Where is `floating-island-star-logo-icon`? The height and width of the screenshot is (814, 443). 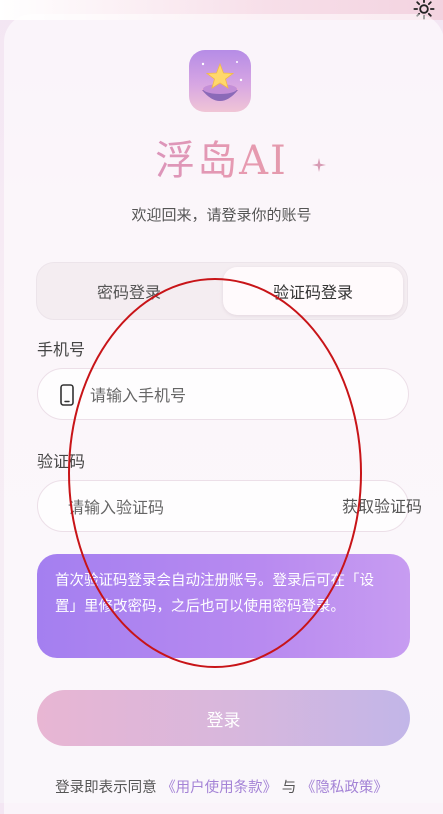
floating-island-star-logo-icon is located at coordinates (222, 81).